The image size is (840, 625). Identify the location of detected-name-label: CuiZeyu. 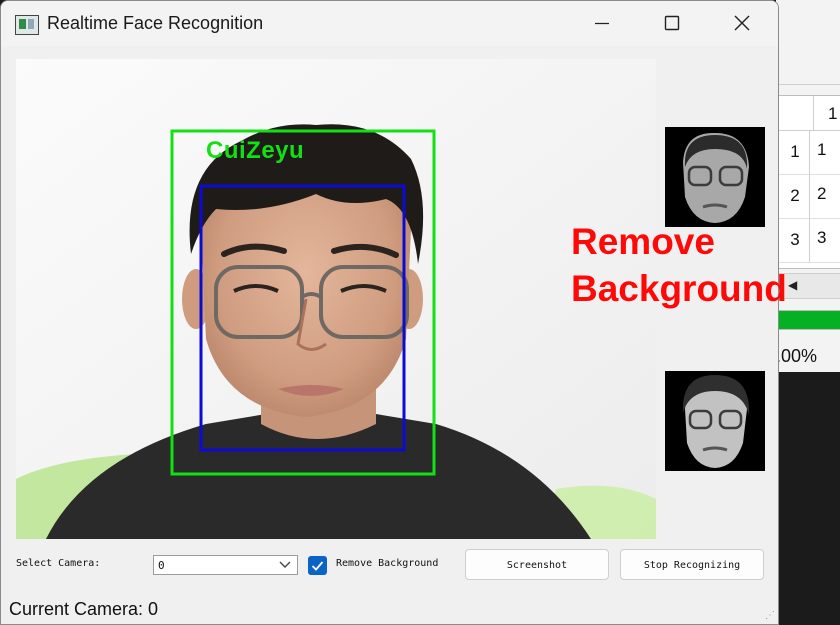
(255, 150).